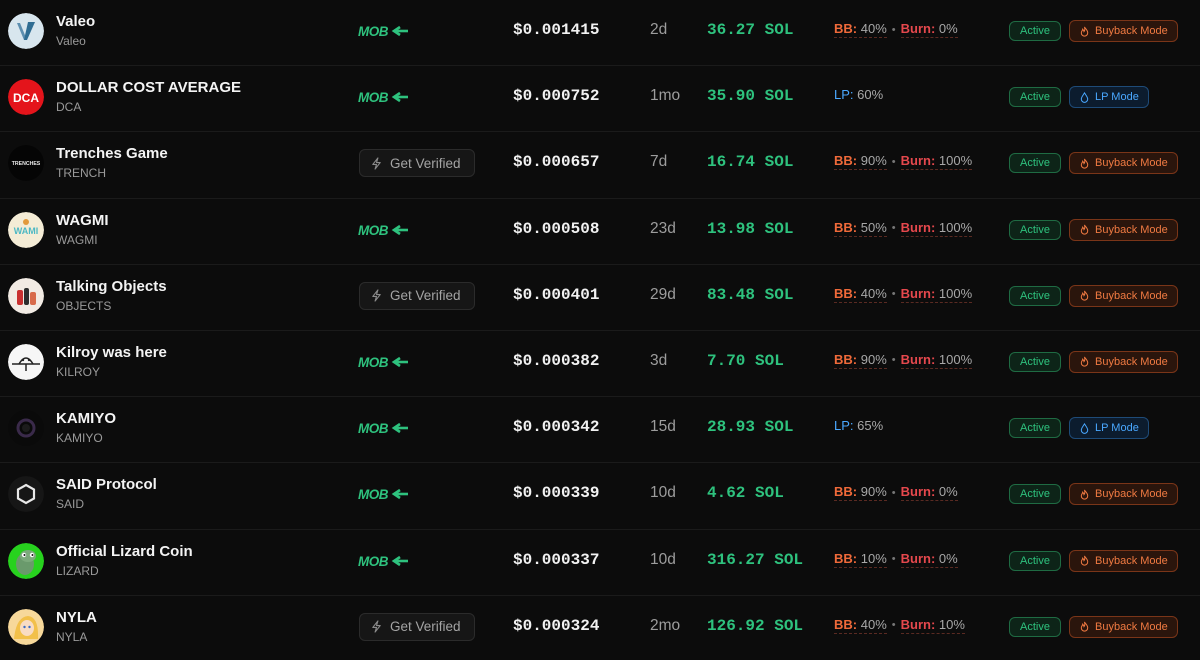 This screenshot has width=1200, height=660. I want to click on lightning-icon, so click(376, 295).